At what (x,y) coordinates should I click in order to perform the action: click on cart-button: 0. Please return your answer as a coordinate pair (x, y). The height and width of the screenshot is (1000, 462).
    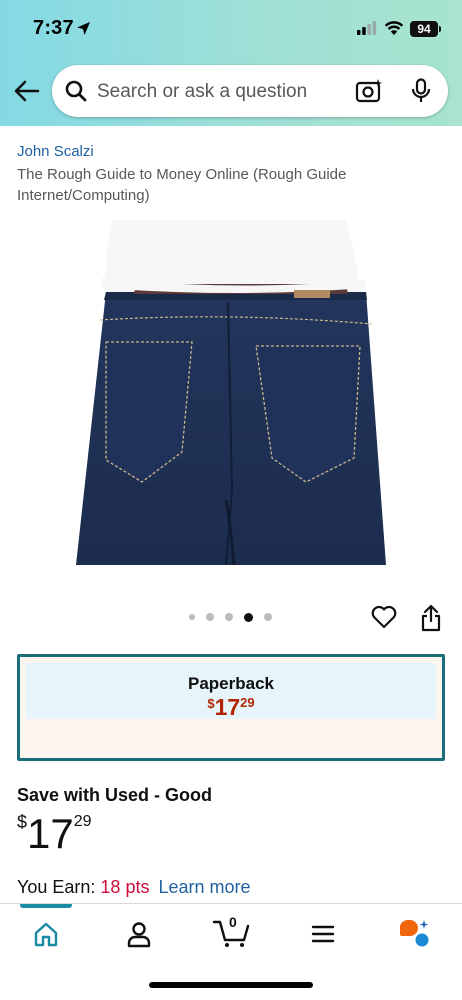
    Looking at the image, I should click on (232, 931).